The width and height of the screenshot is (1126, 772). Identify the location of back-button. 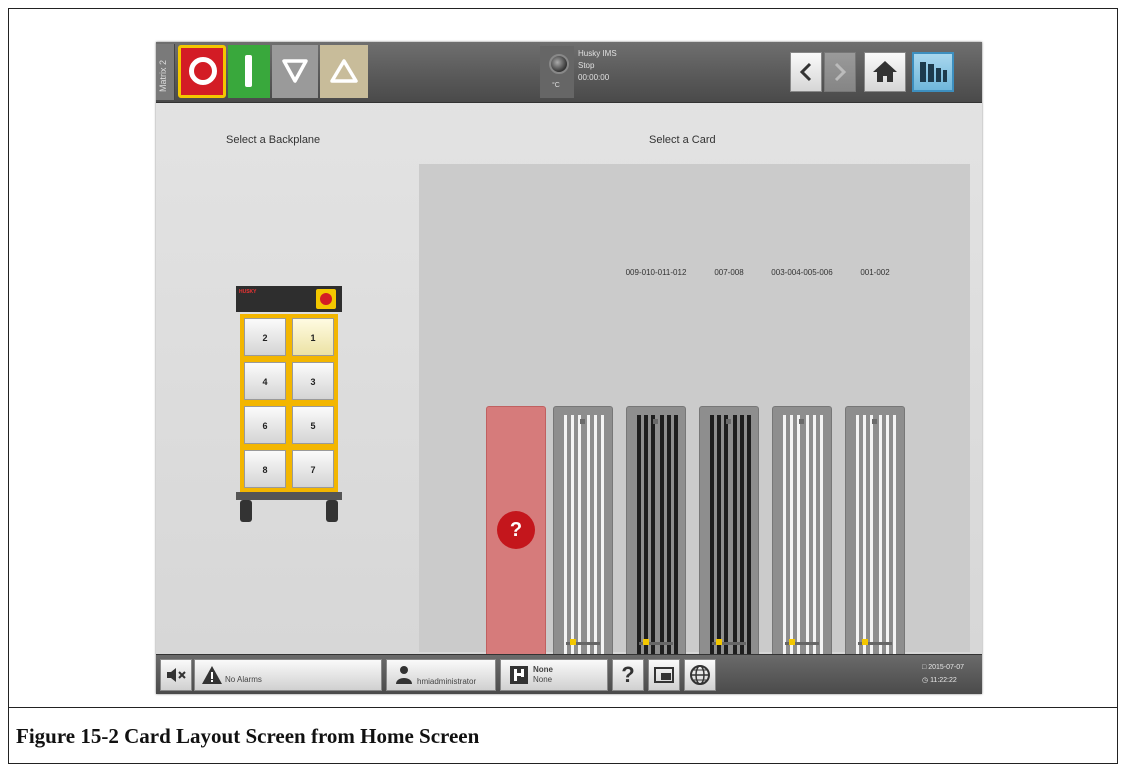
(806, 72).